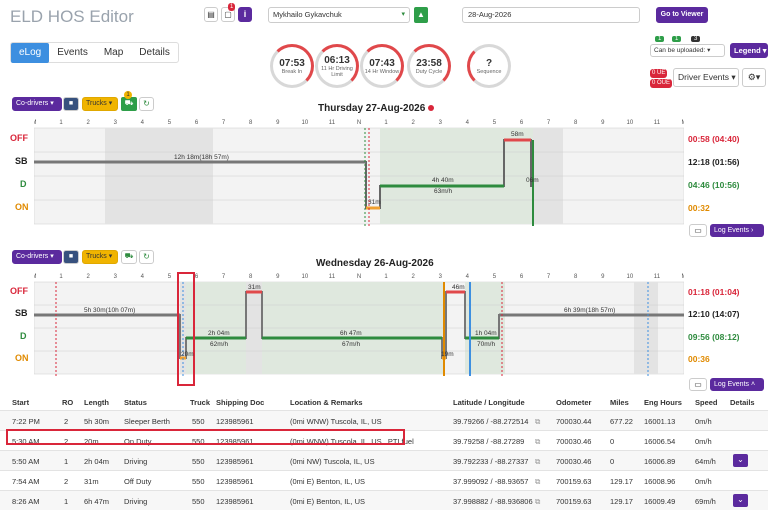 The height and width of the screenshot is (512, 768). What do you see at coordinates (490, 14) in the screenshot?
I see `date-input-value: 28-Aug-2026` at bounding box center [490, 14].